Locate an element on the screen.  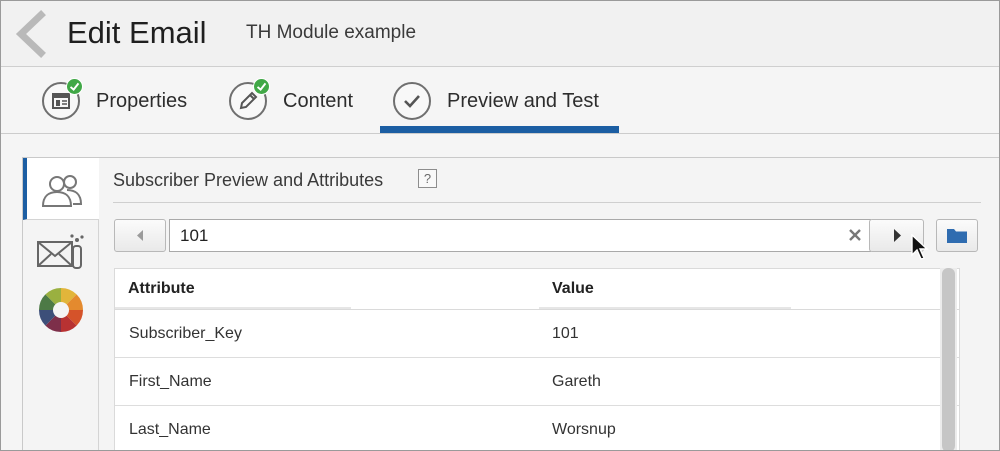
email-name: TH Module example is located at coordinates (331, 32).